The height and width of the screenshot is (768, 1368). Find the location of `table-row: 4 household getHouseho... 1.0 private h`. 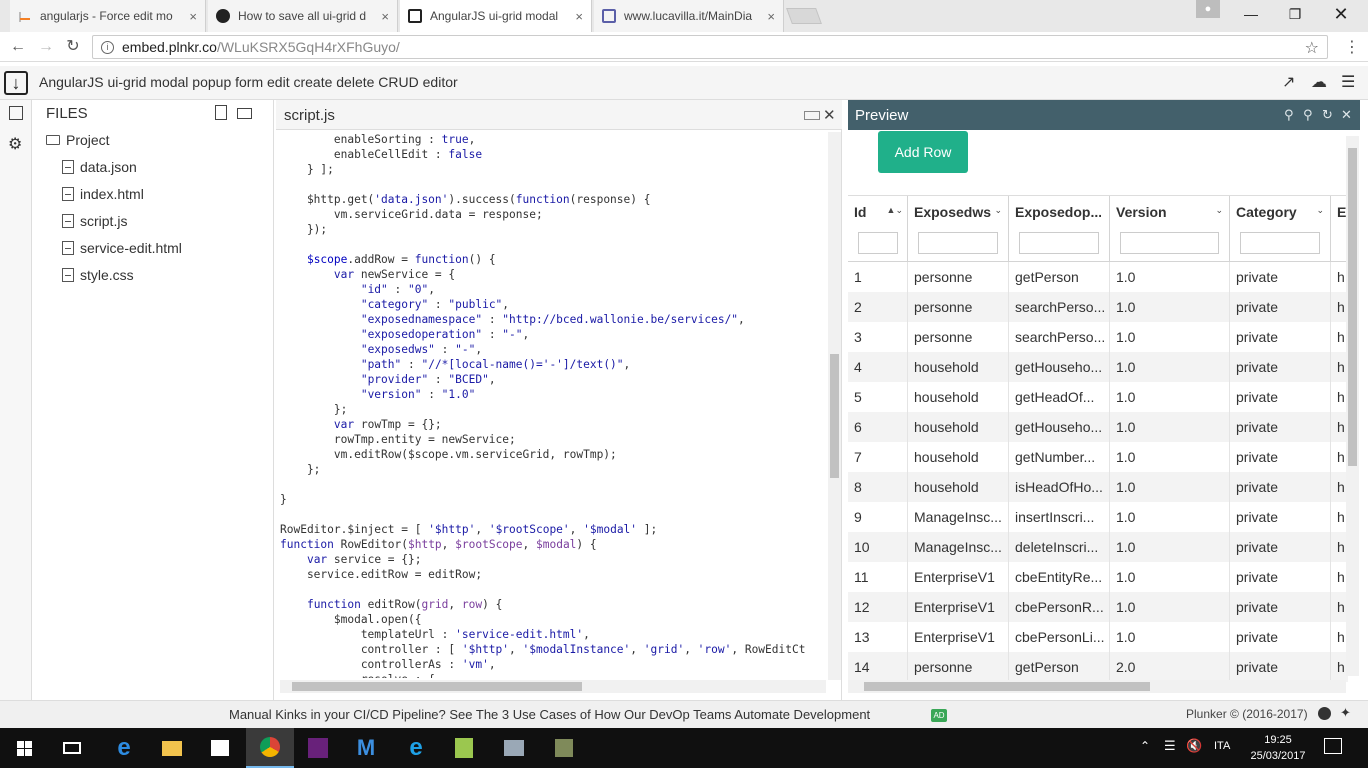

table-row: 4 household getHouseho... 1.0 private h is located at coordinates (1098, 367).